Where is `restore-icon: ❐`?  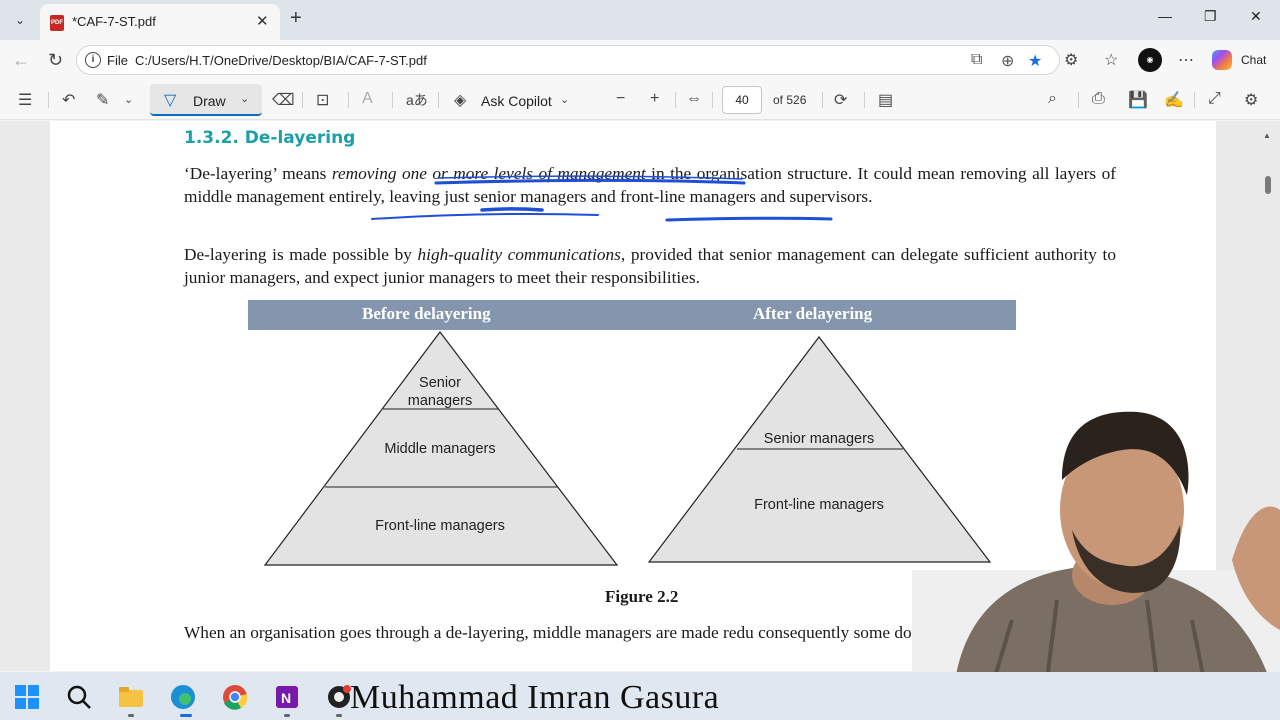
restore-icon: ❐ is located at coordinates (1210, 16).